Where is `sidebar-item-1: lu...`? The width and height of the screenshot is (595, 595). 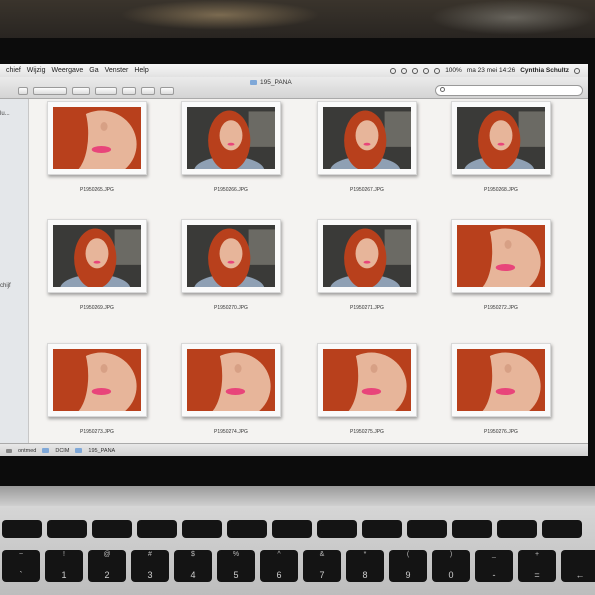
sidebar-item-1: lu... is located at coordinates (5, 114).